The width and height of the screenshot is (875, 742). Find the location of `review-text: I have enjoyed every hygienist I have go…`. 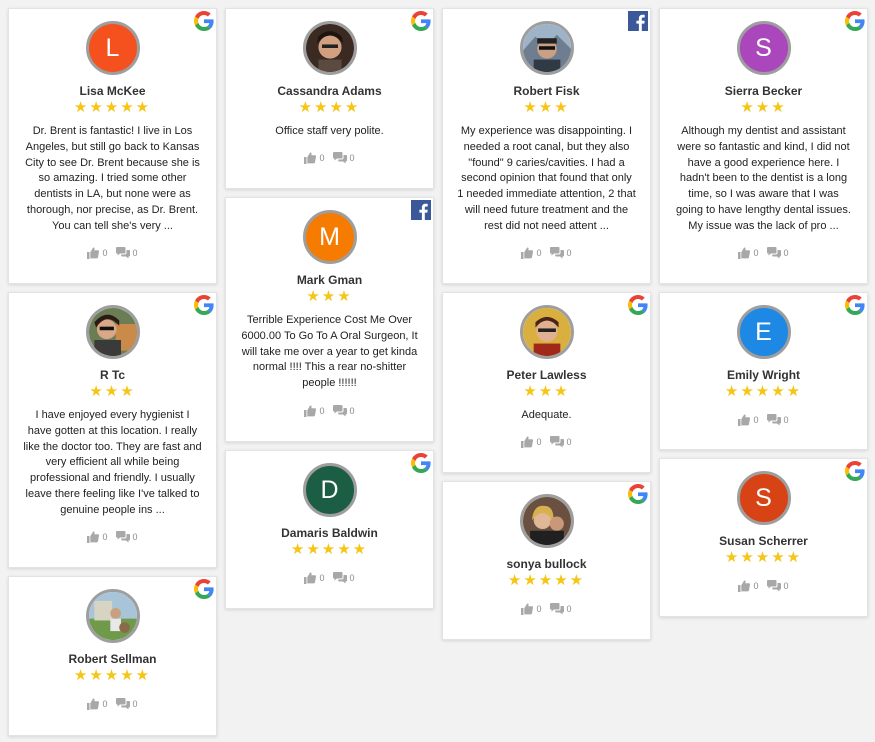

review-text: I have enjoyed every hygienist I have go… is located at coordinates (112, 462).